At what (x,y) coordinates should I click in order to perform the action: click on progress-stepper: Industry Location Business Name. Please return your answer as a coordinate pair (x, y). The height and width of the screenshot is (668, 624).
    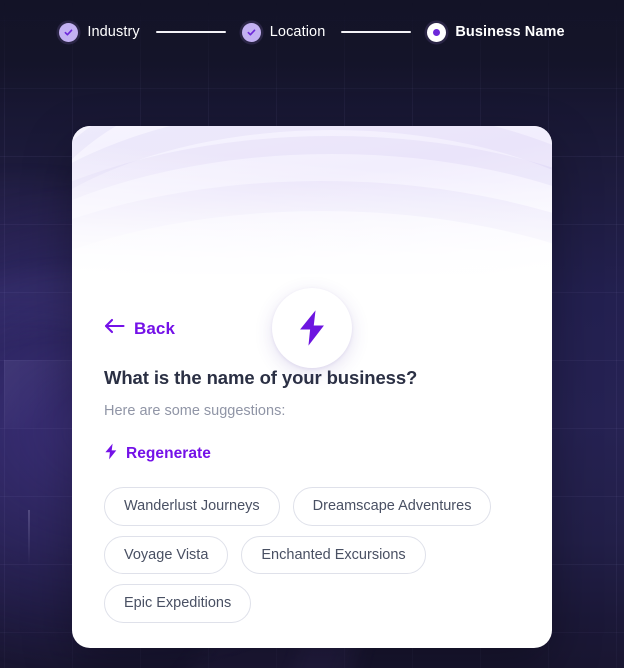
    Looking at the image, I should click on (312, 32).